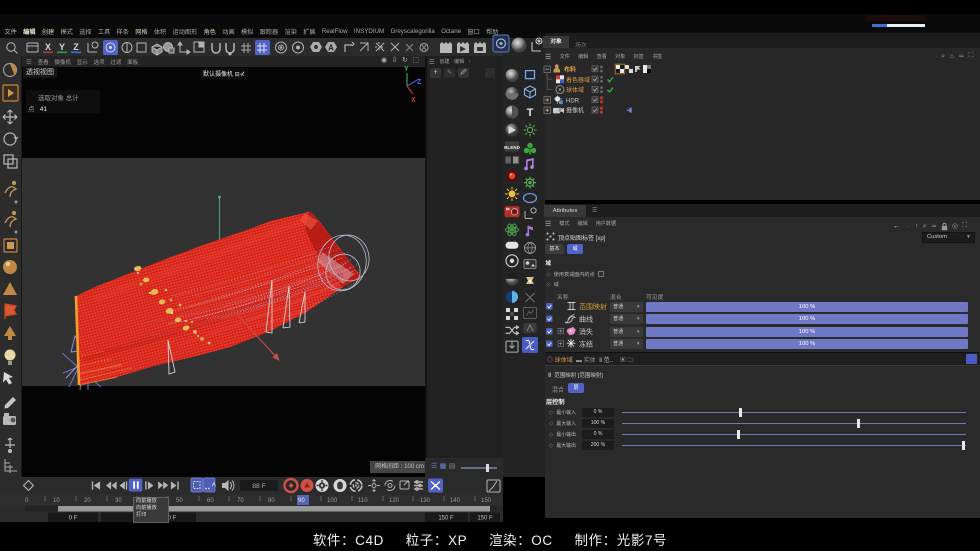 The width and height of the screenshot is (980, 551). Describe the element at coordinates (210, 501) in the screenshot. I see `svg-text: 60` at that location.